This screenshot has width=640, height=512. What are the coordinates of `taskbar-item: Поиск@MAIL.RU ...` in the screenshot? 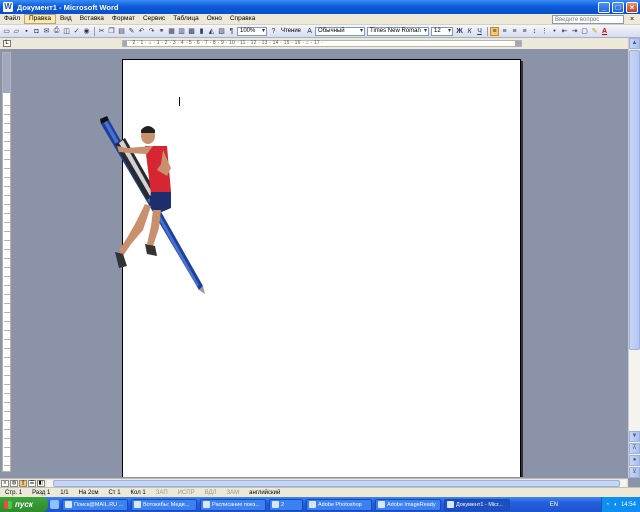 It's located at (95, 504).